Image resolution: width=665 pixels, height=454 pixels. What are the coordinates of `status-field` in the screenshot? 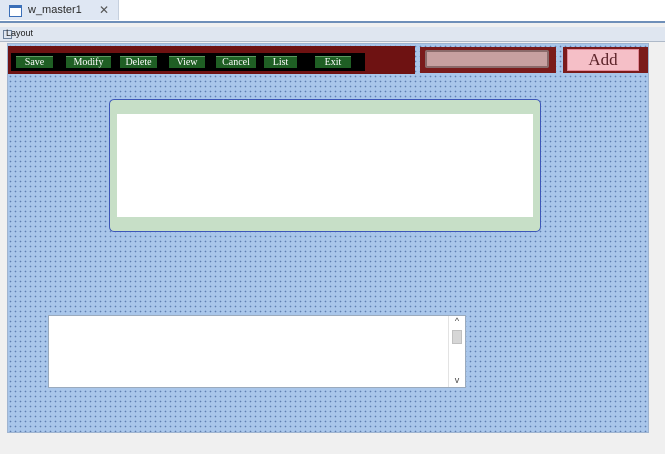 It's located at (487, 59).